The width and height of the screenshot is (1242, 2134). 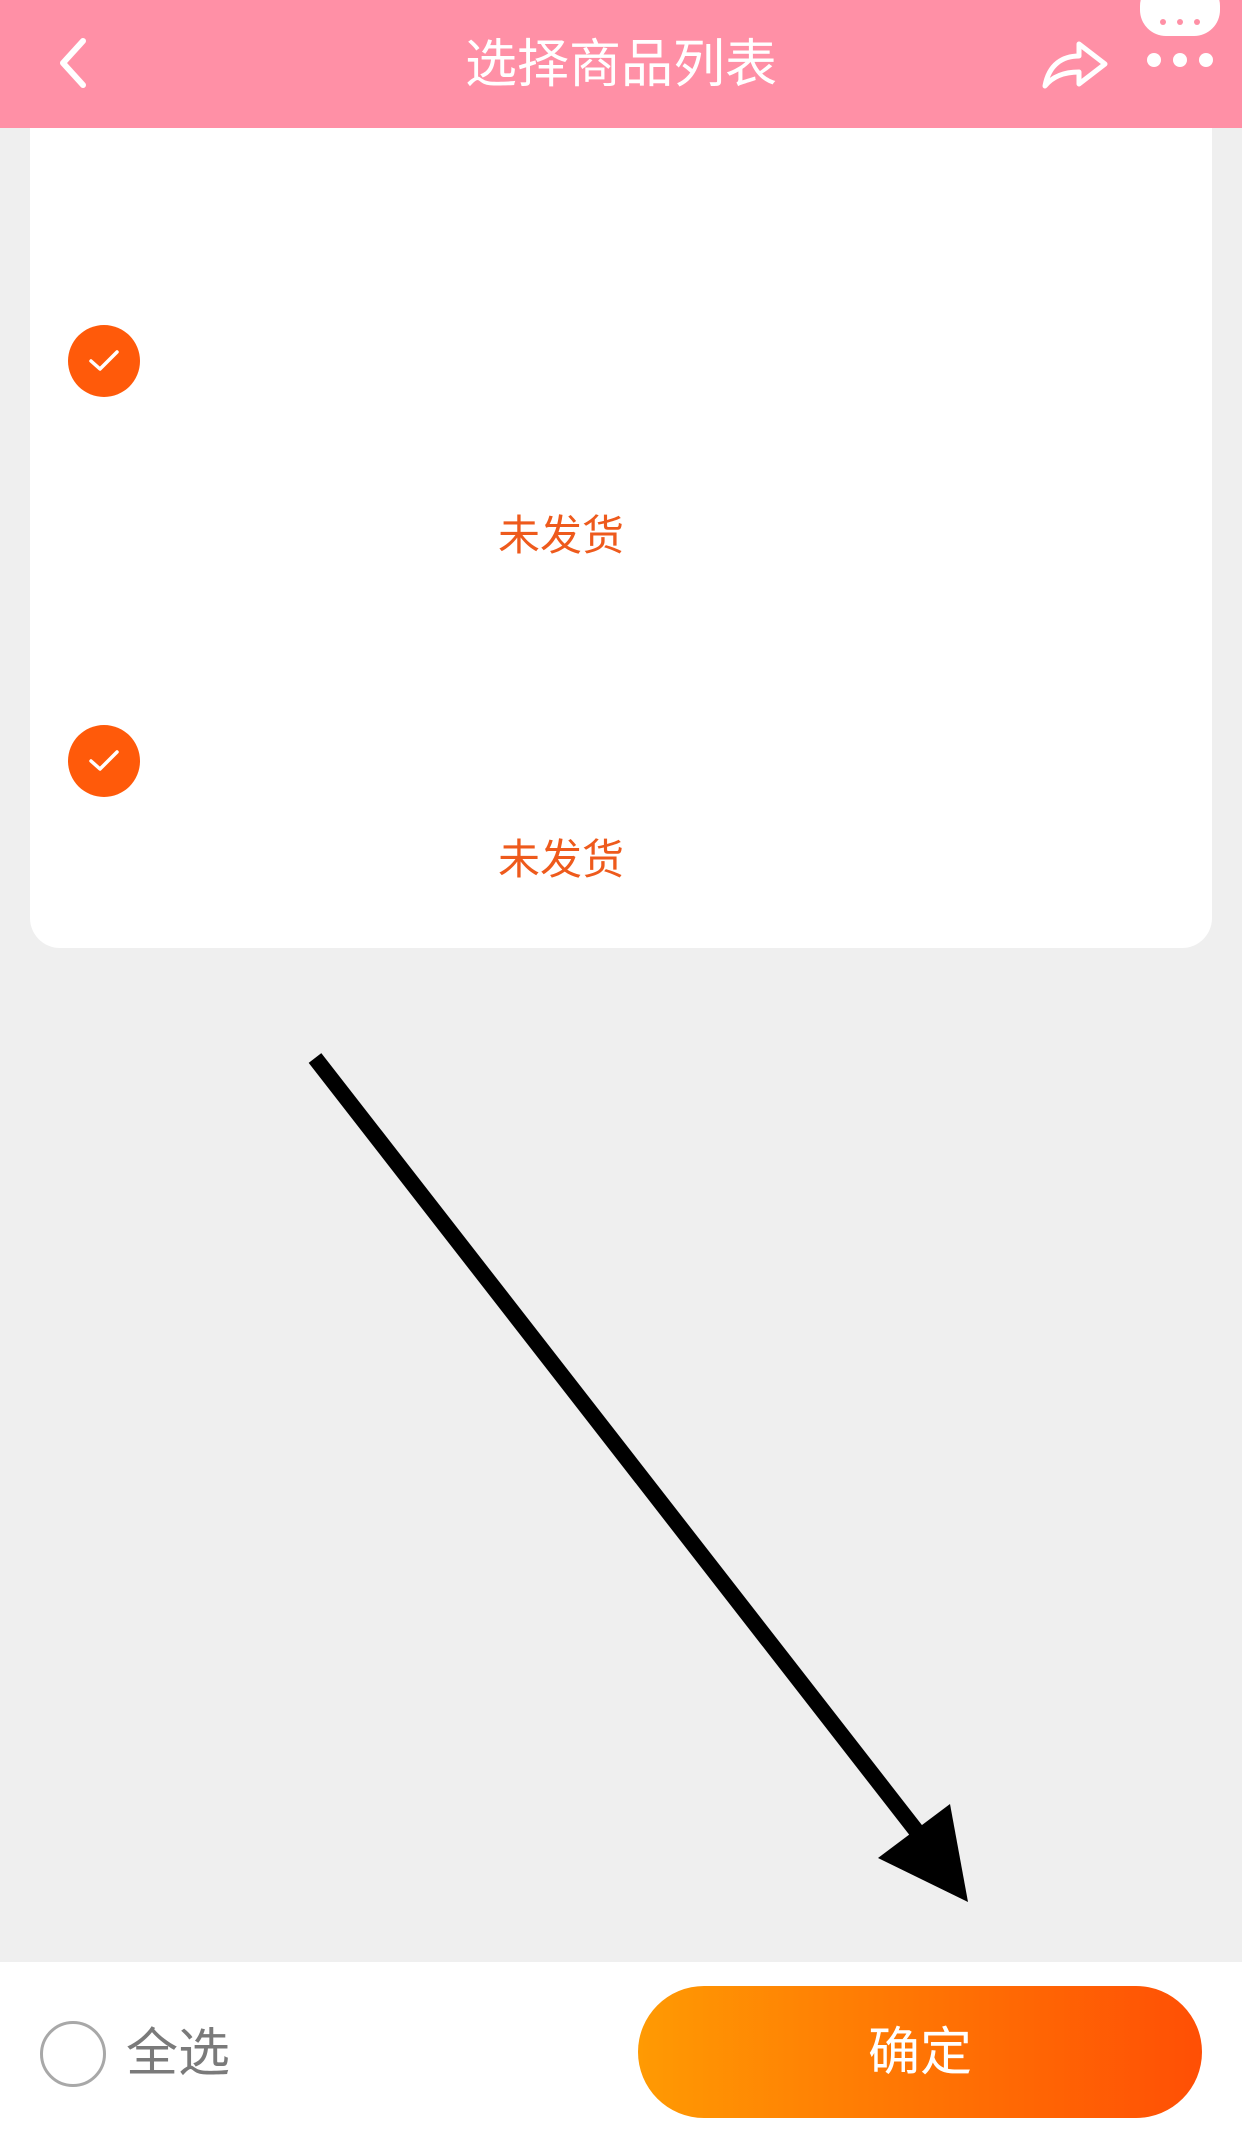 I want to click on confirm-button: 确定, so click(x=920, y=2052).